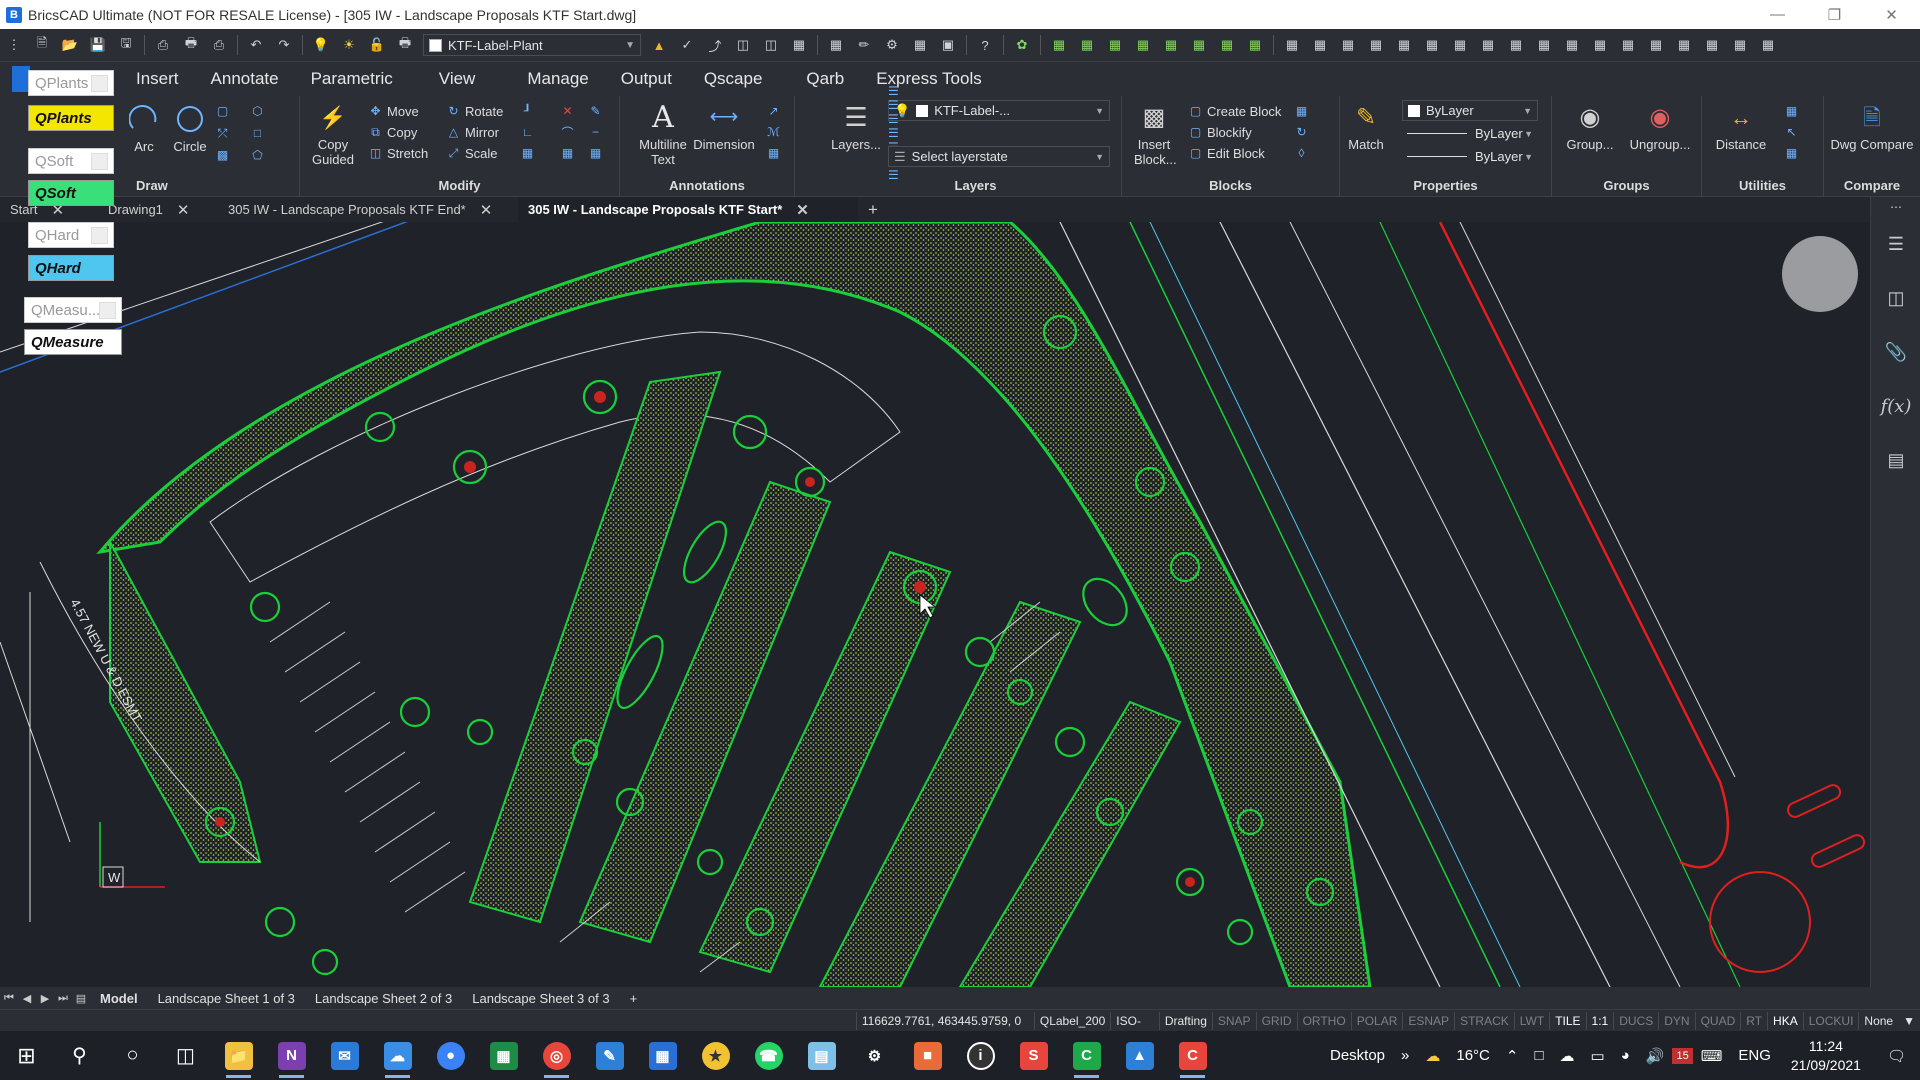  I want to click on keyboard-icon: ⌨, so click(1712, 1056).